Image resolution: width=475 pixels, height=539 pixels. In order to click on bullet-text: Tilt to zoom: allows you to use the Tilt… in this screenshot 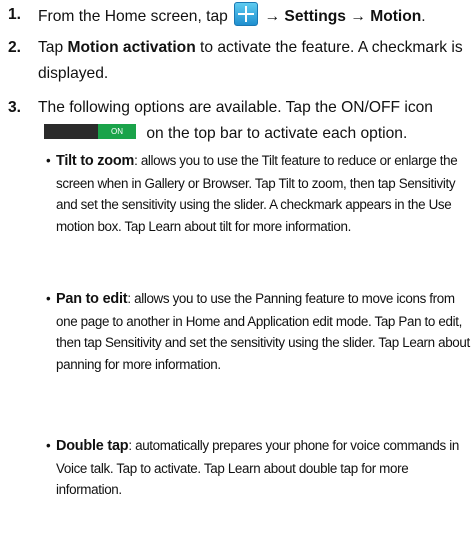, I will do `click(257, 193)`.